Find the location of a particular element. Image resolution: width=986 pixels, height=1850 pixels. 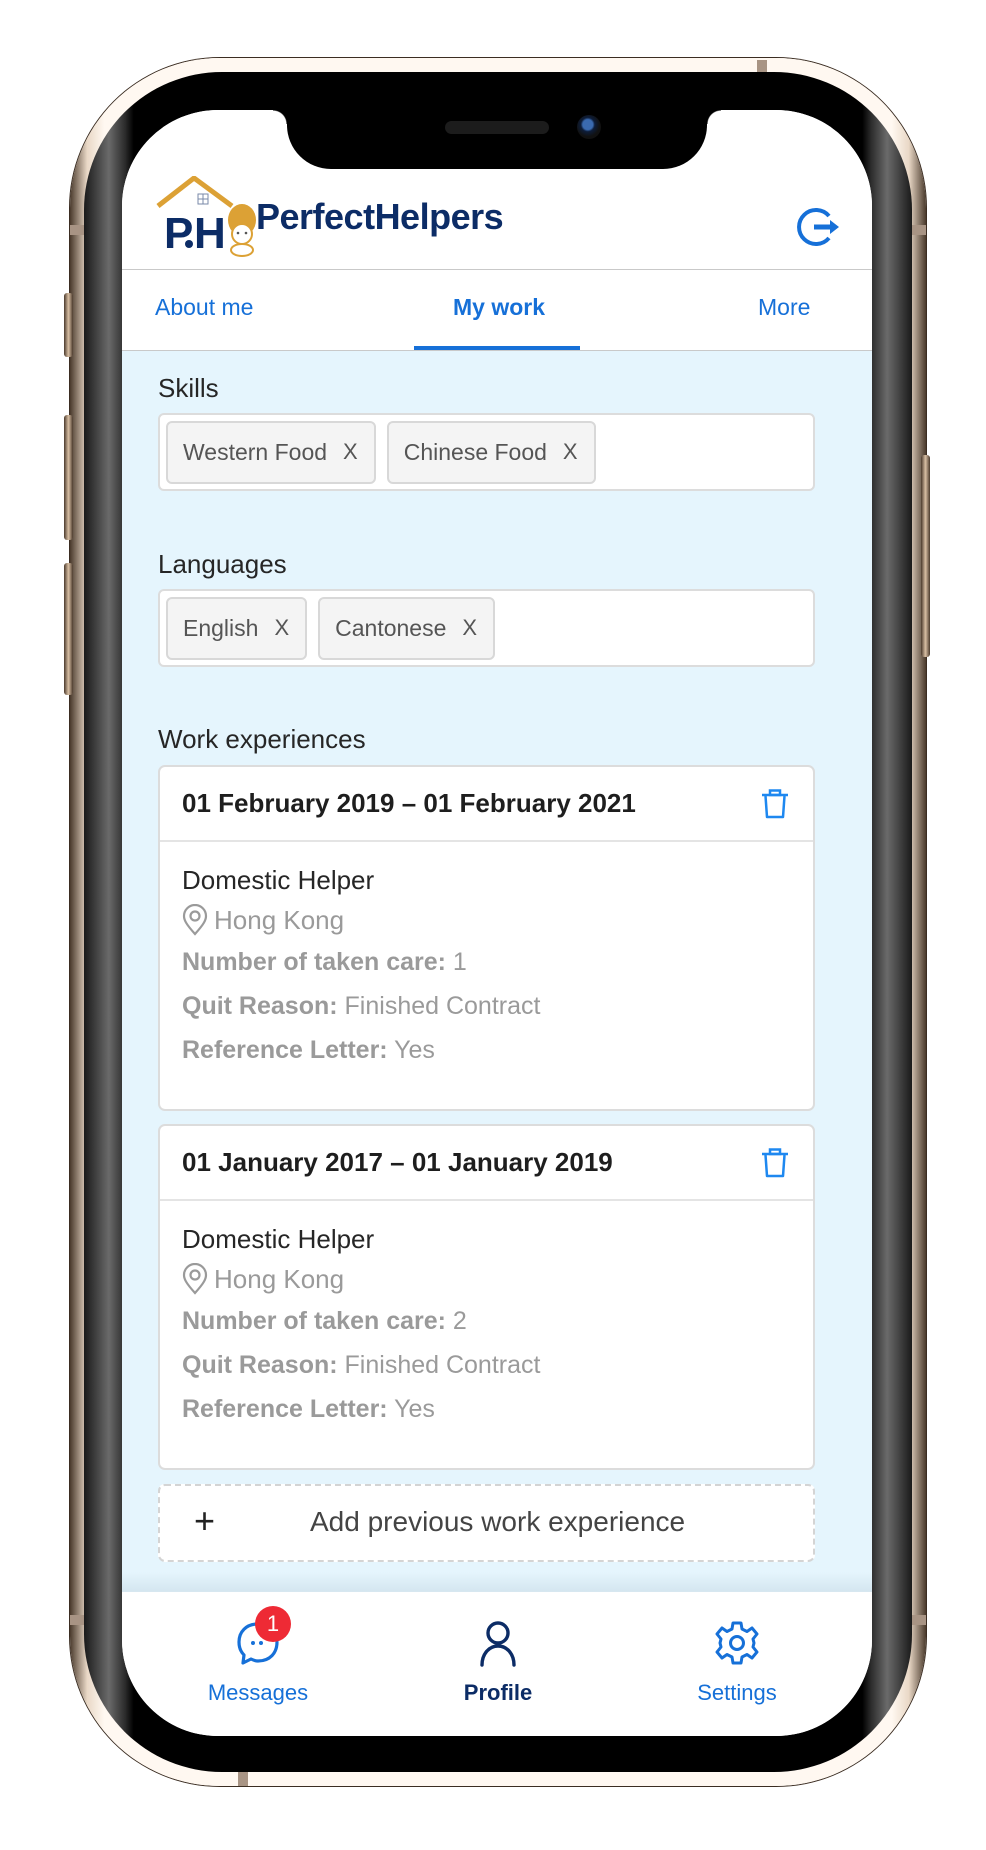

add-work-experience-button: + Add previous work experience is located at coordinates (486, 1523).